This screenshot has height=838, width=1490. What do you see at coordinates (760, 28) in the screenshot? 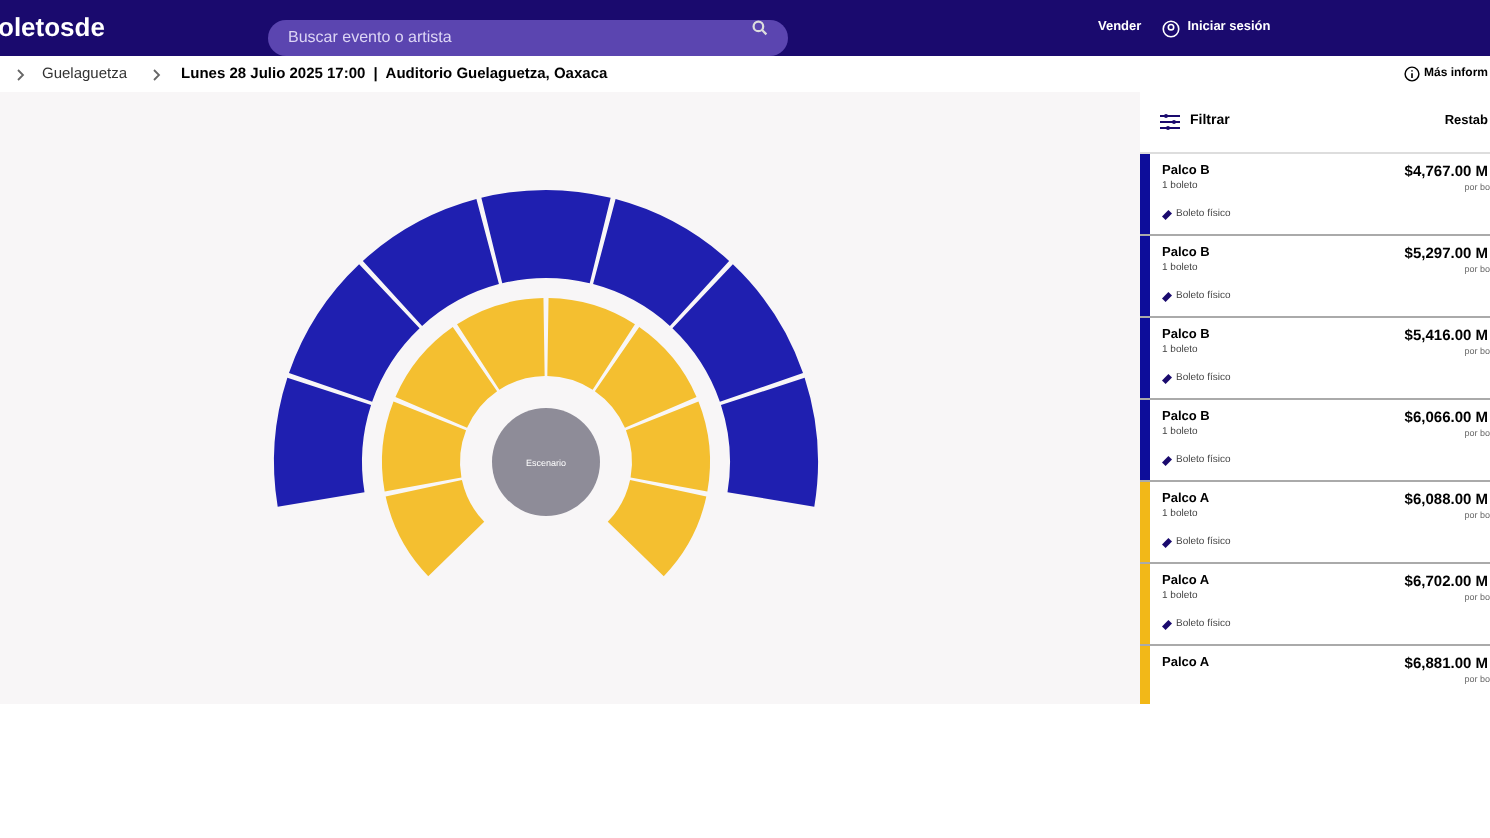
I see `search-icon` at bounding box center [760, 28].